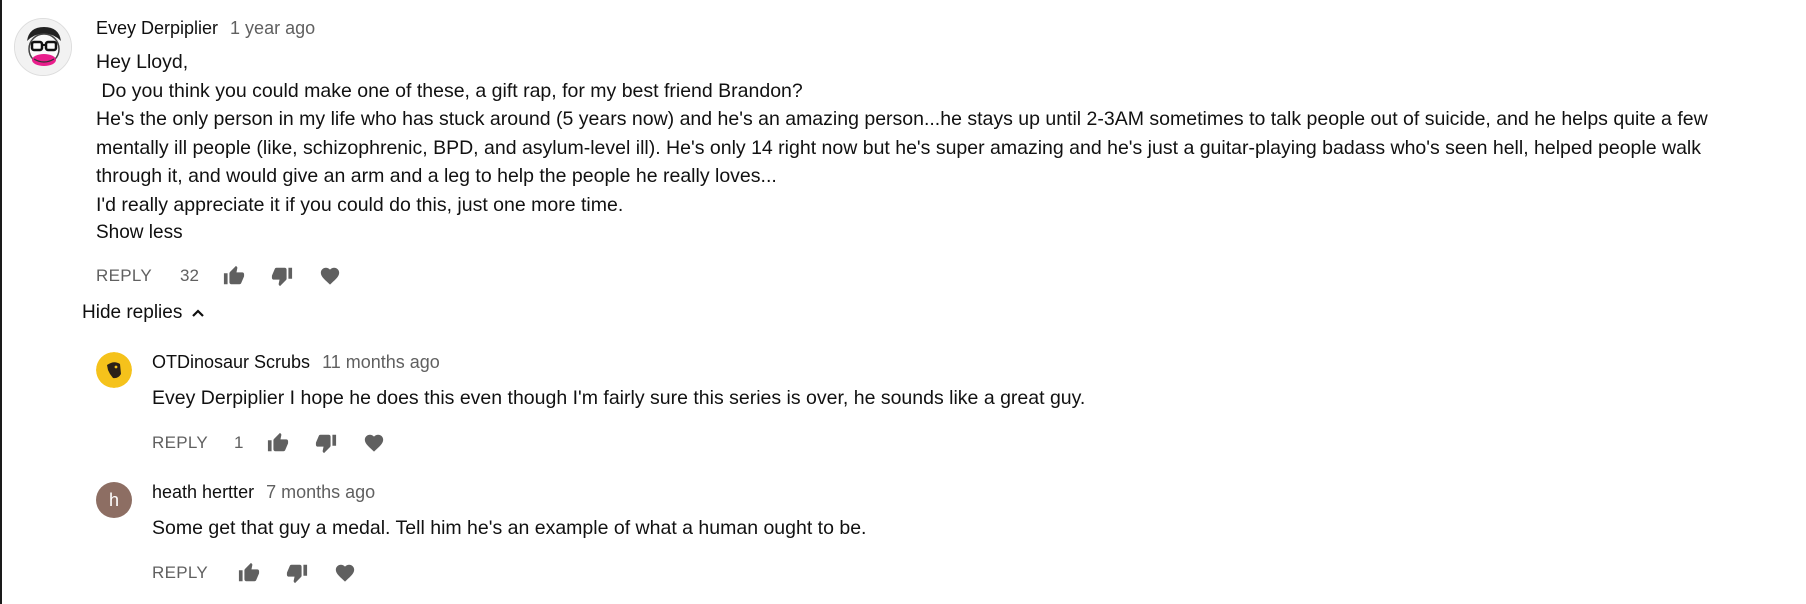  What do you see at coordinates (198, 313) in the screenshot?
I see `chevron-up-icon` at bounding box center [198, 313].